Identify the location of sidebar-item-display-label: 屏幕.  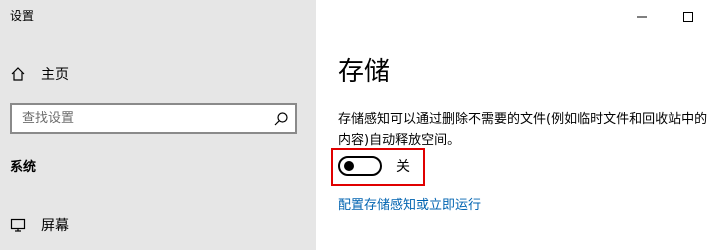
(55, 226).